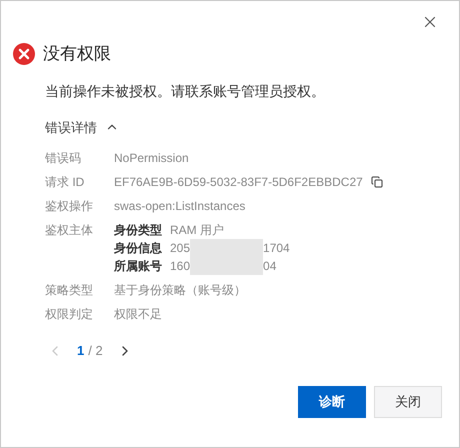  What do you see at coordinates (69, 206) in the screenshot?
I see `detail-label: 鉴权操作` at bounding box center [69, 206].